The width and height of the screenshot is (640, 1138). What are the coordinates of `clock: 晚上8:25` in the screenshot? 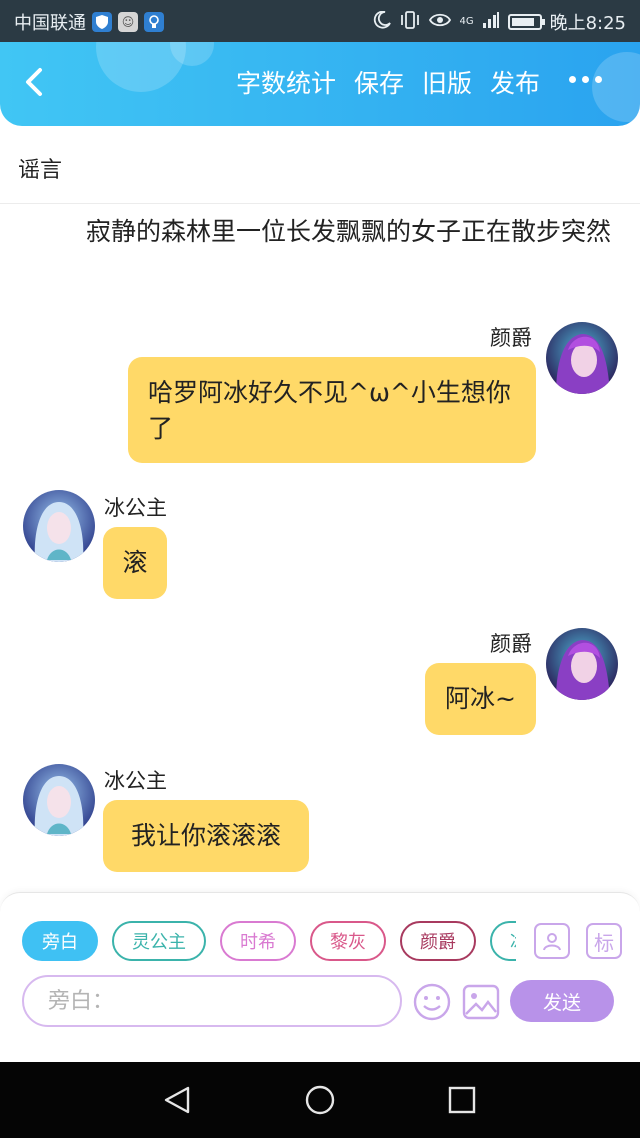 It's located at (587, 23).